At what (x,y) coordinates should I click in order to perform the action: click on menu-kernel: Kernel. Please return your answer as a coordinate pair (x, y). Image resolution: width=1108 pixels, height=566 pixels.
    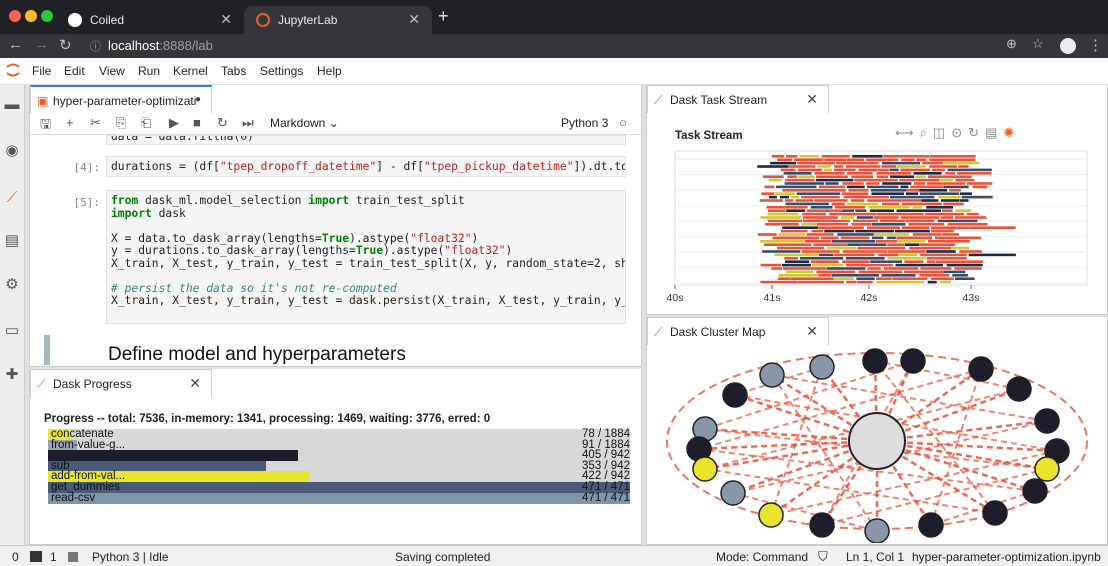
    Looking at the image, I should click on (190, 71).